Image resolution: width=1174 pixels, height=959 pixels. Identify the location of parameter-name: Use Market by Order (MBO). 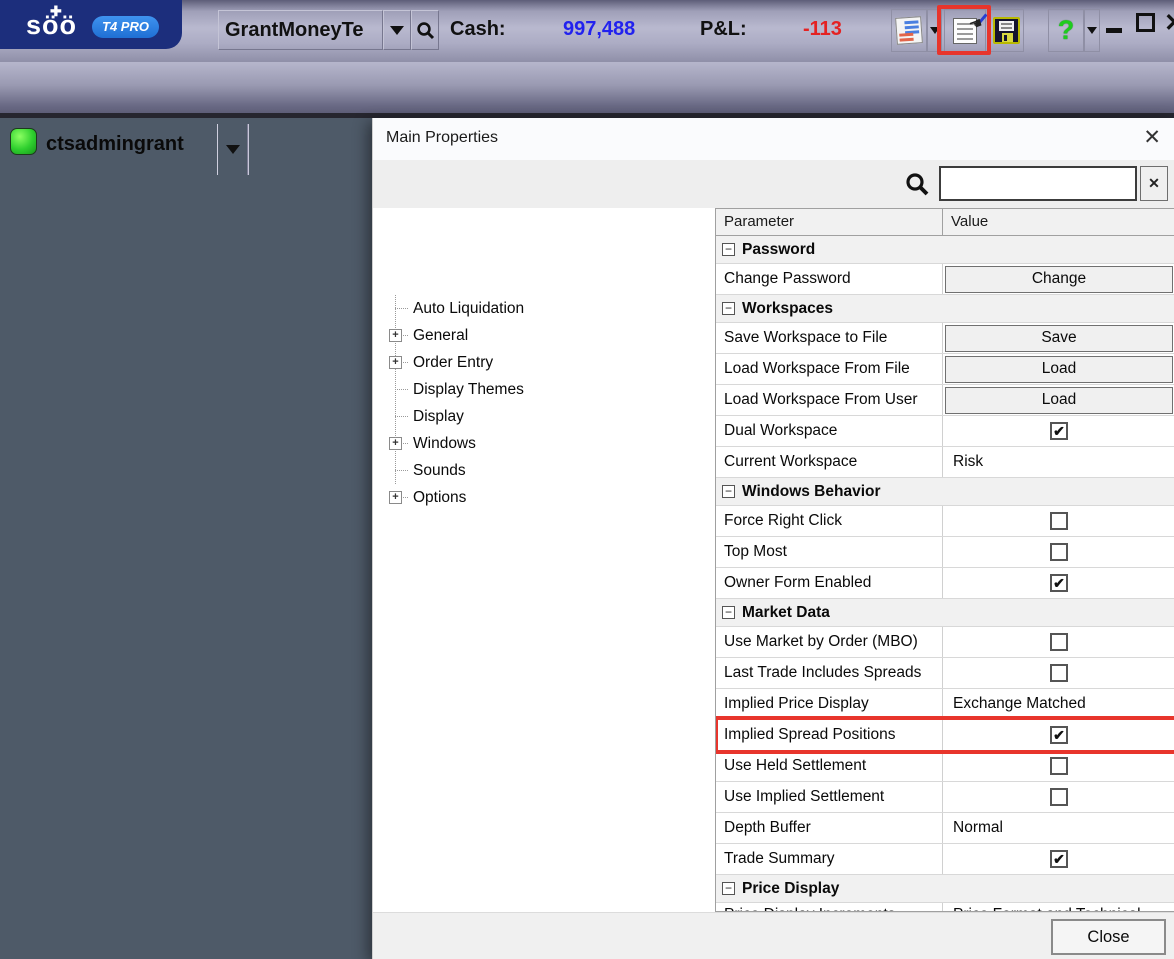
(829, 642).